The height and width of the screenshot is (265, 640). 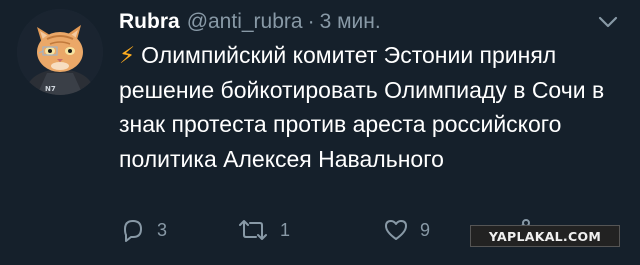 I want to click on heart-icon, so click(x=396, y=230).